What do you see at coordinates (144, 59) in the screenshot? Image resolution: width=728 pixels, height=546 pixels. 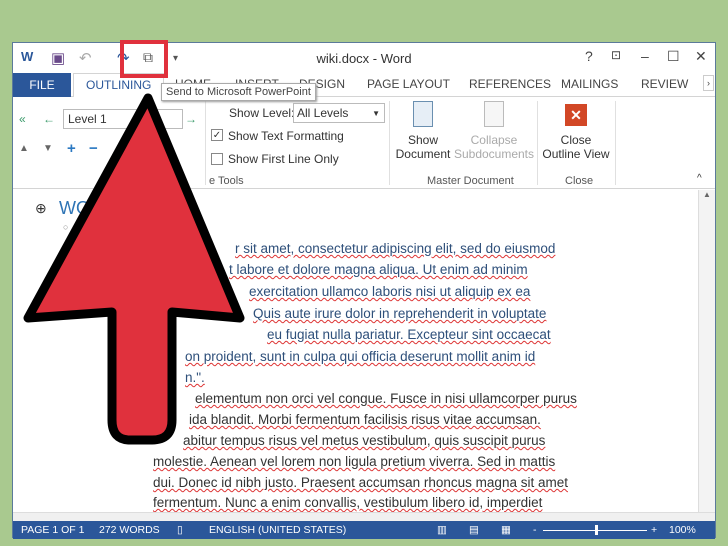 I see `highlight-box` at bounding box center [144, 59].